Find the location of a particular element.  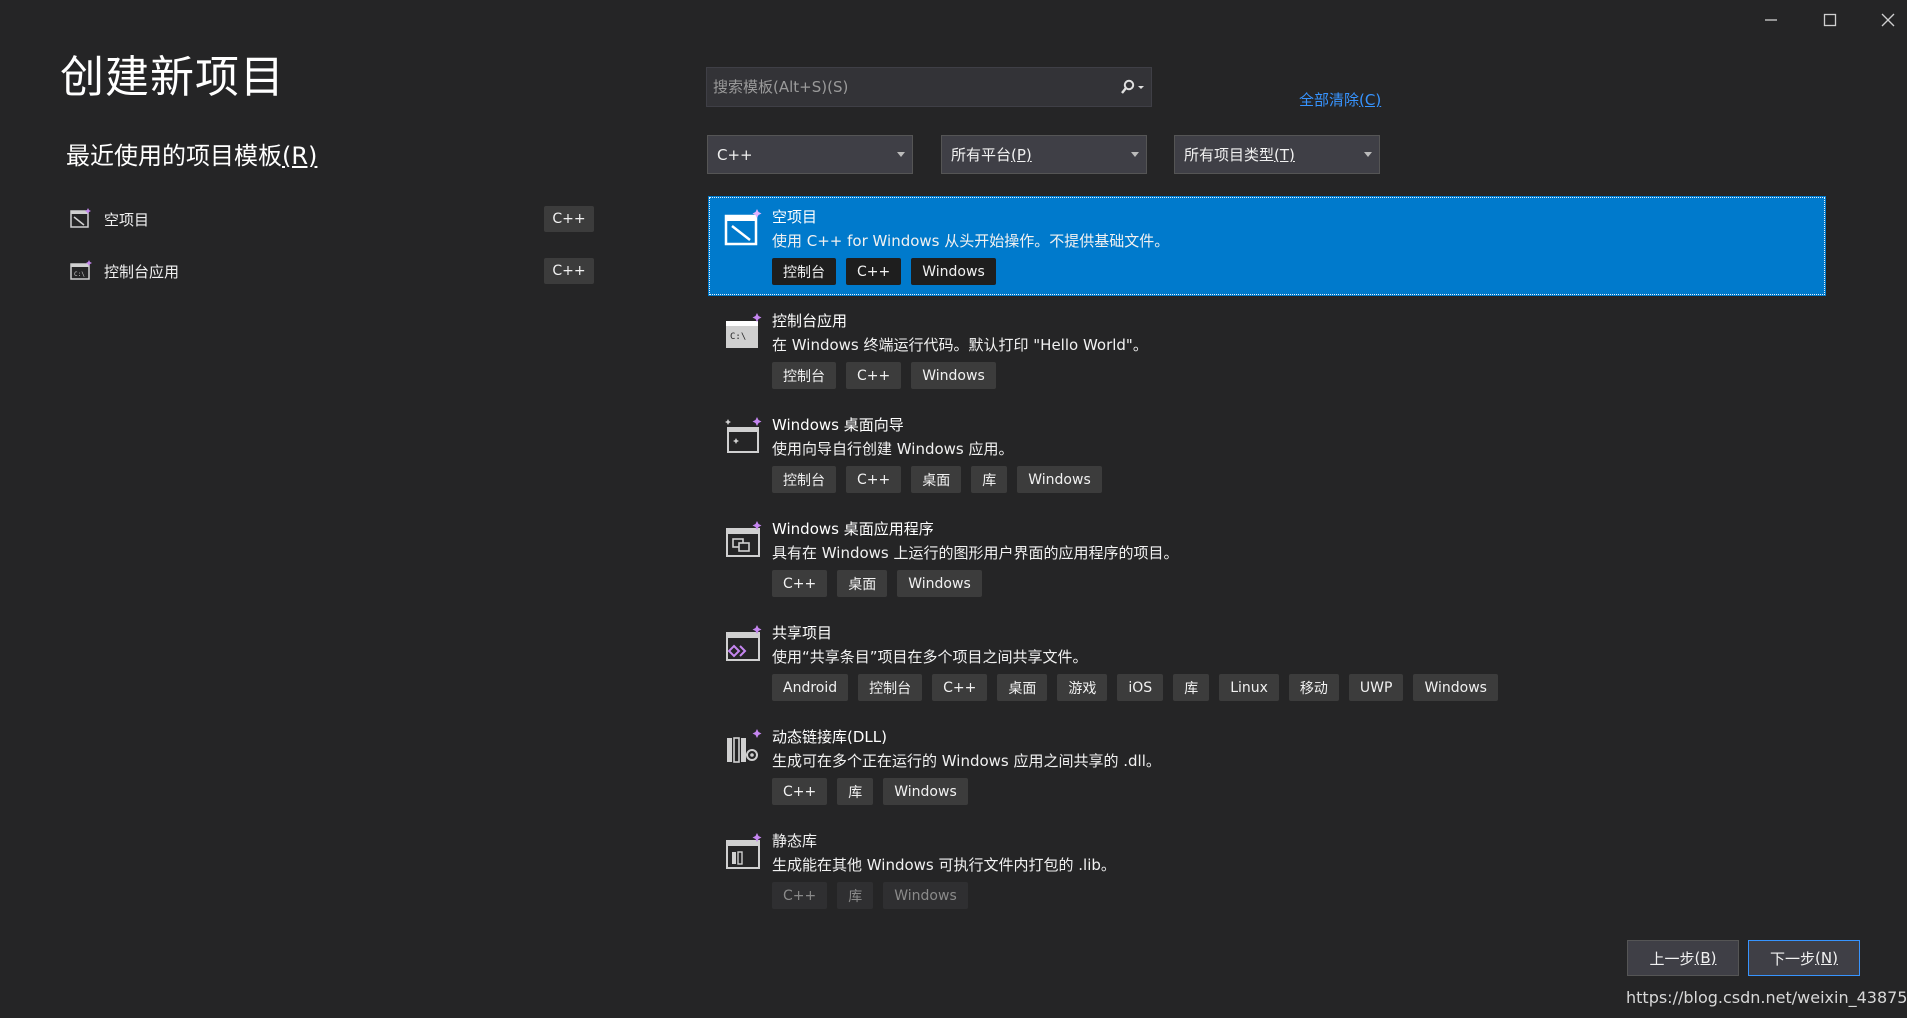

template-search-box is located at coordinates (929, 87).